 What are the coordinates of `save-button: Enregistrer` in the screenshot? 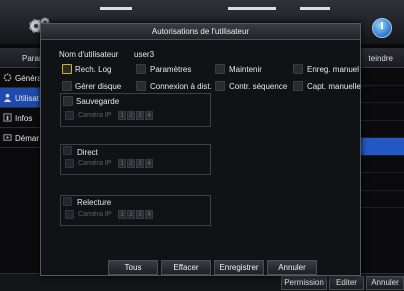 It's located at (239, 267).